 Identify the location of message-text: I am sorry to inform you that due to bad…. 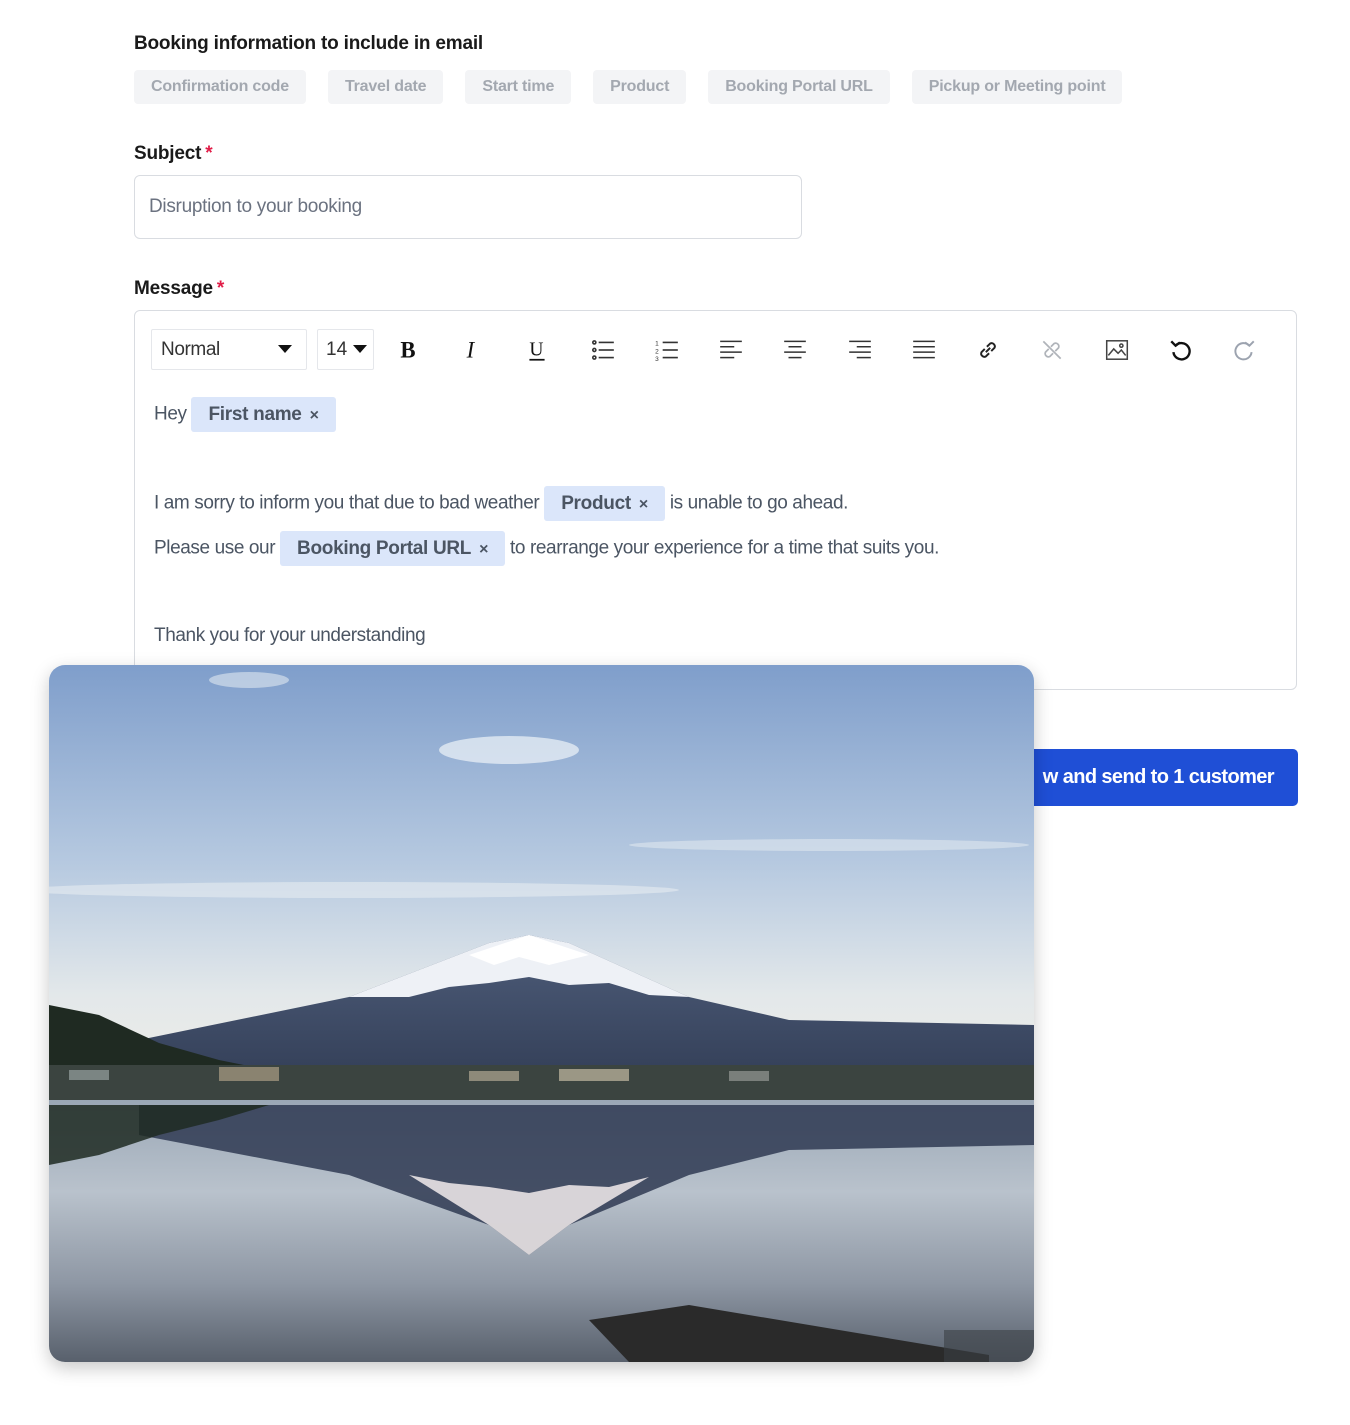
(347, 503).